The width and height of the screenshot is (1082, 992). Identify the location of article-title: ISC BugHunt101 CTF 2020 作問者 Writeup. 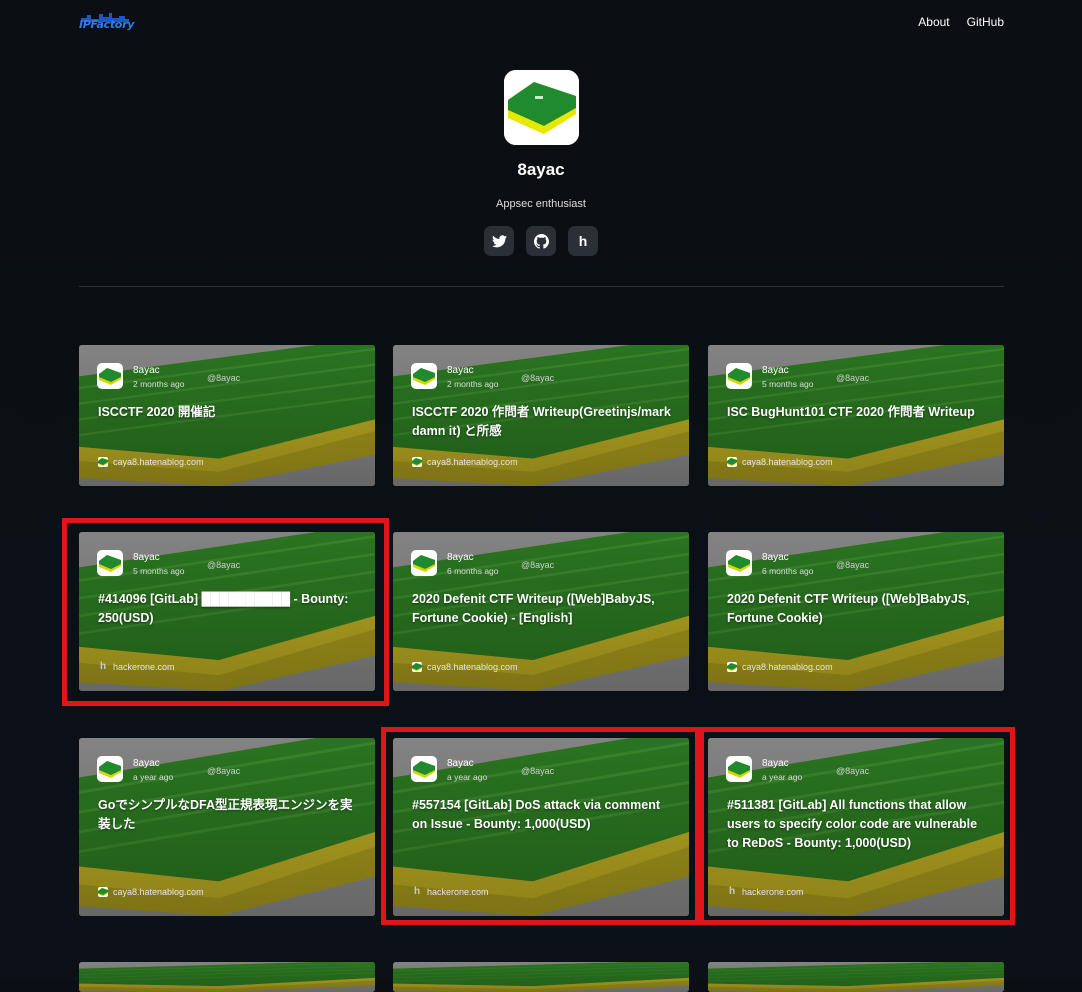
(858, 412).